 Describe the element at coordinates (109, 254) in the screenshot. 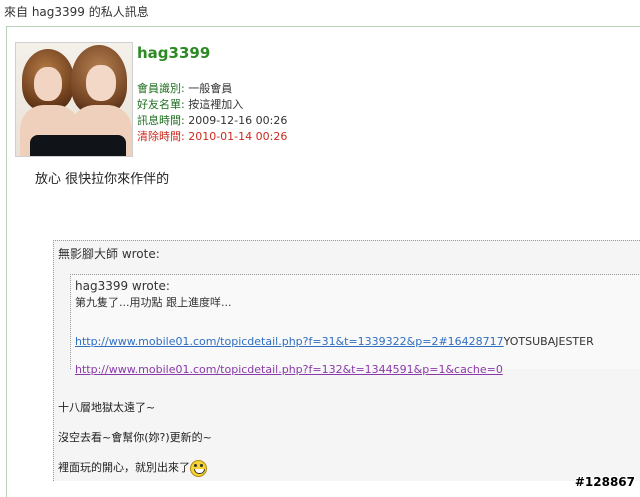

I see `quote-outer-header: 無影腳大師 wrote:` at that location.